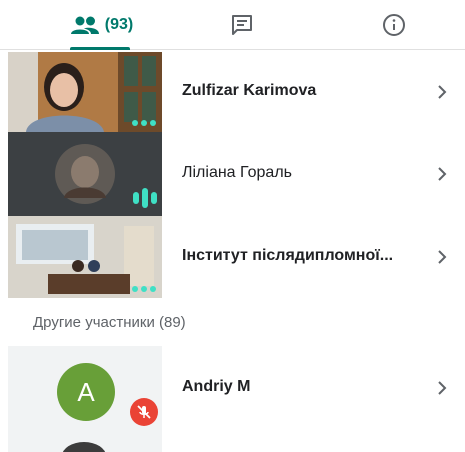  Describe the element at coordinates (145, 198) in the screenshot. I see `speaking-indicator-icon` at that location.